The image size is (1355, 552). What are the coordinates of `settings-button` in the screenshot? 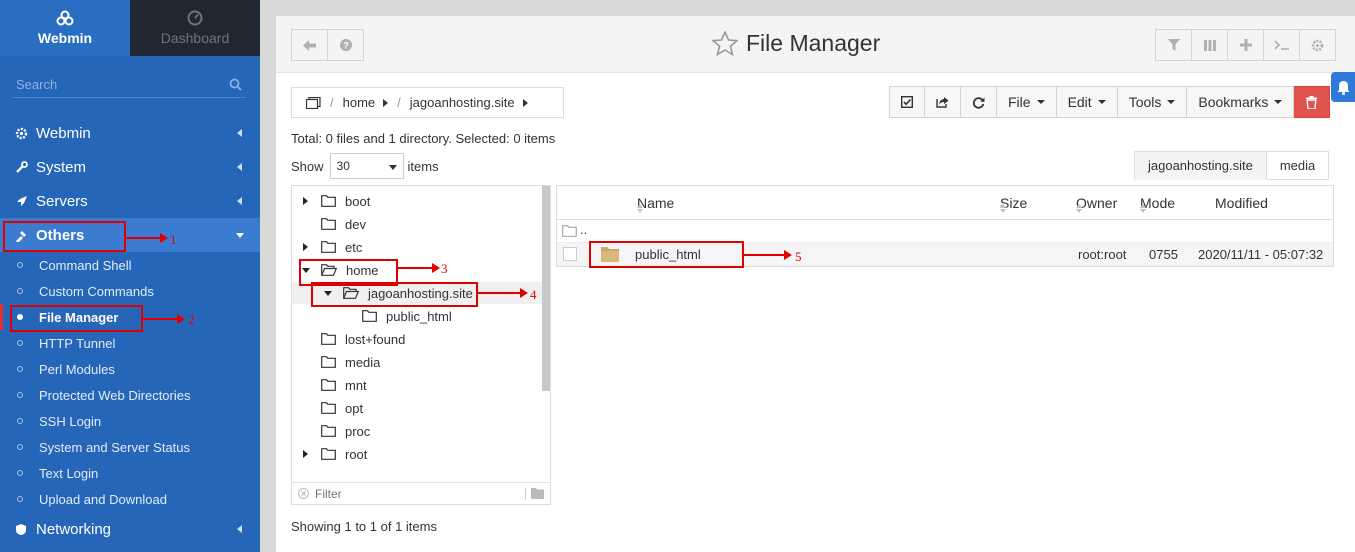 It's located at (1317, 45).